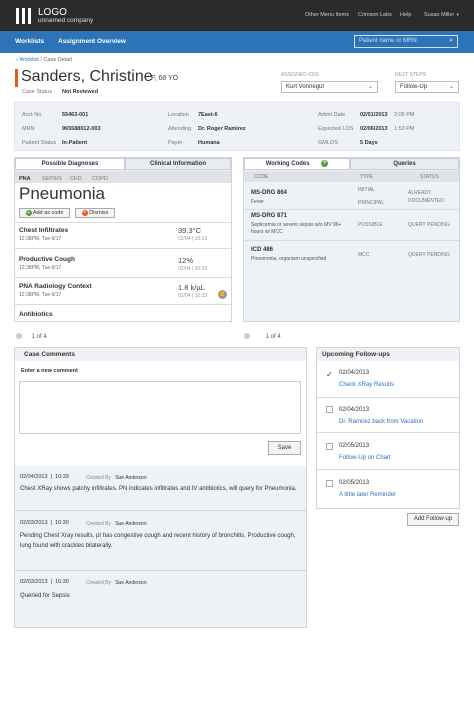 The width and height of the screenshot is (474, 711). What do you see at coordinates (354, 483) in the screenshot?
I see `followup-date: 02/05/2013` at bounding box center [354, 483].